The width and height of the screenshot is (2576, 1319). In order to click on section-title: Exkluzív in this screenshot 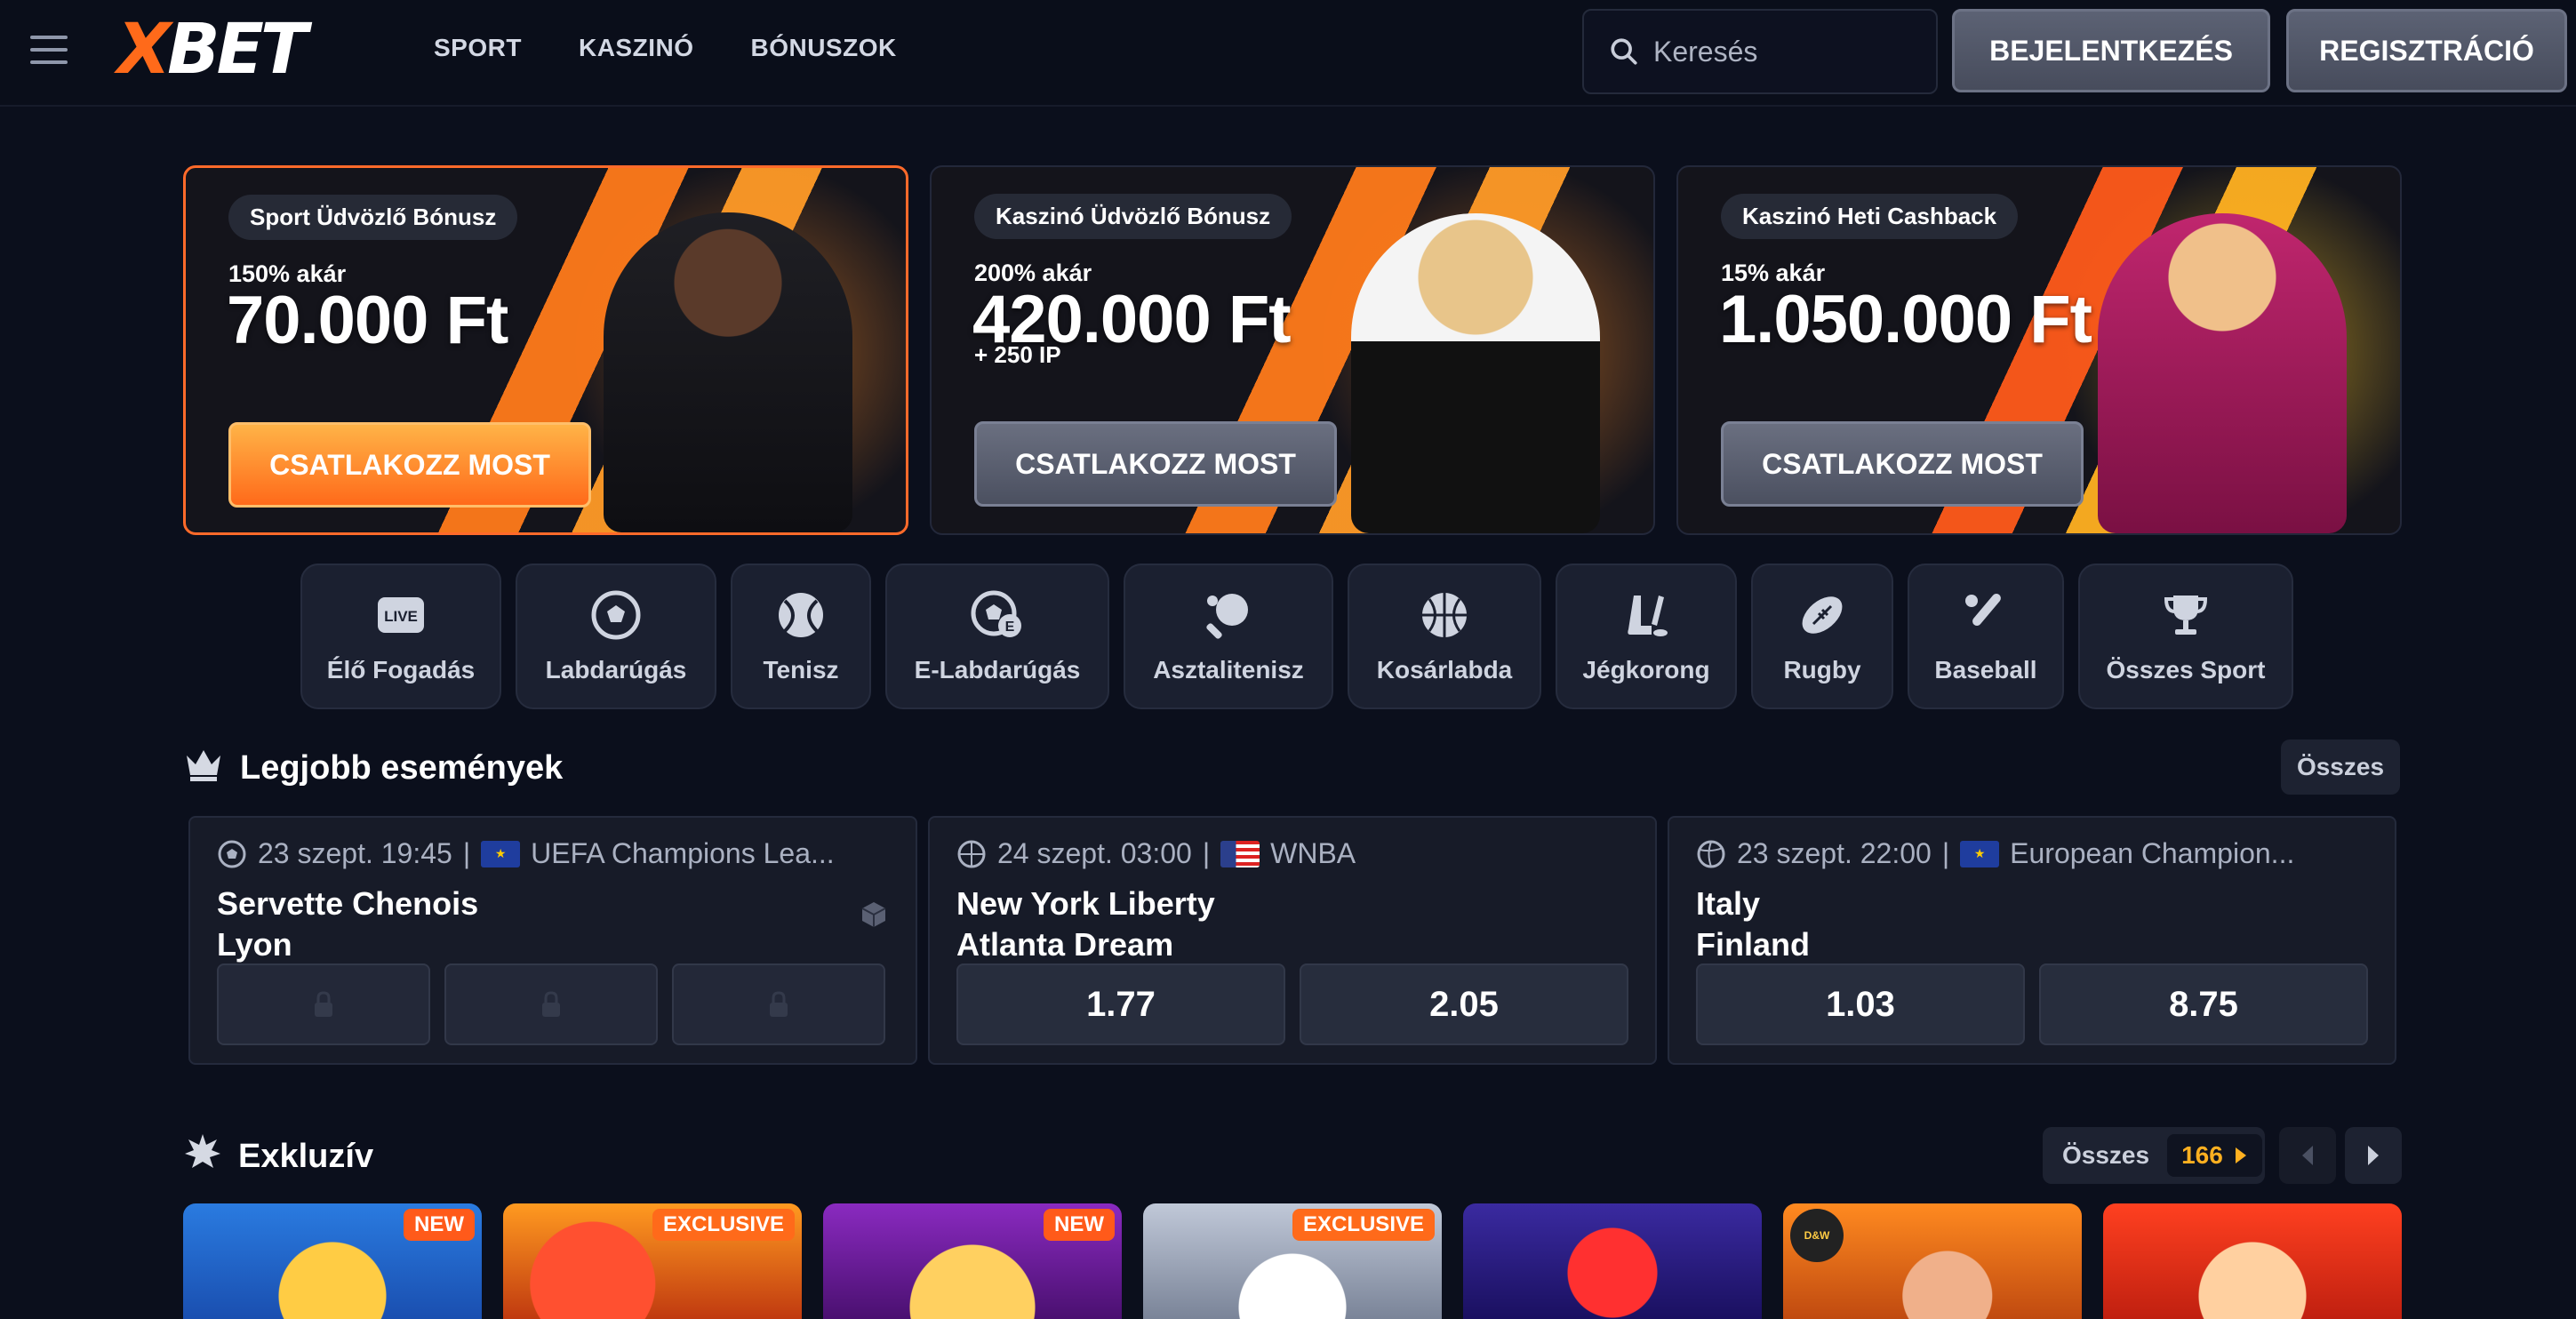, I will do `click(306, 1156)`.